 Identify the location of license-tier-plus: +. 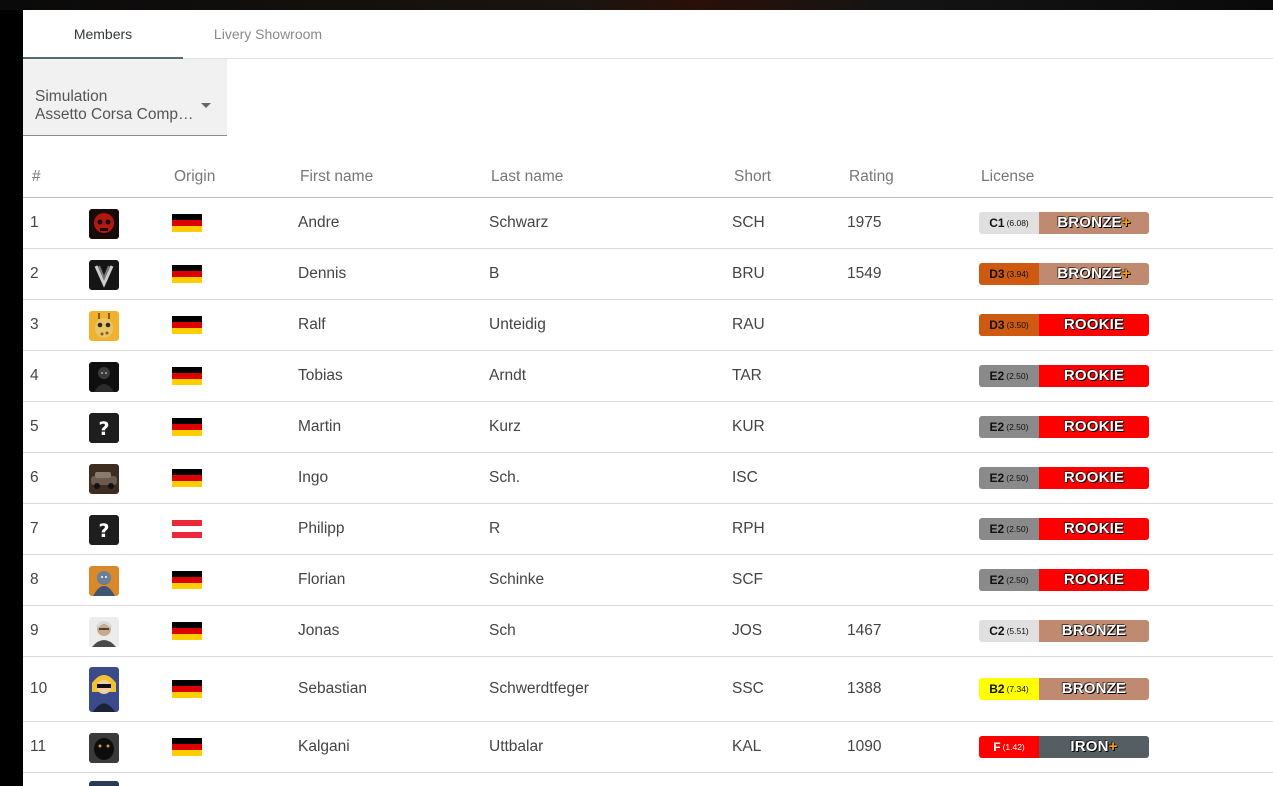
(1126, 222).